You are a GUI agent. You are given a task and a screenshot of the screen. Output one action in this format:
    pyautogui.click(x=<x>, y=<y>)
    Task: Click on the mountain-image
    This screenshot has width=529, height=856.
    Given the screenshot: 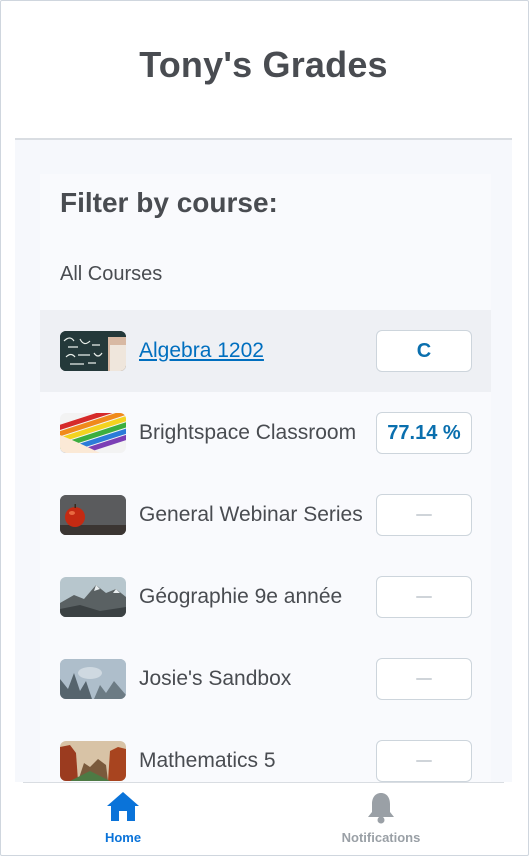 What is the action you would take?
    pyautogui.click(x=93, y=597)
    